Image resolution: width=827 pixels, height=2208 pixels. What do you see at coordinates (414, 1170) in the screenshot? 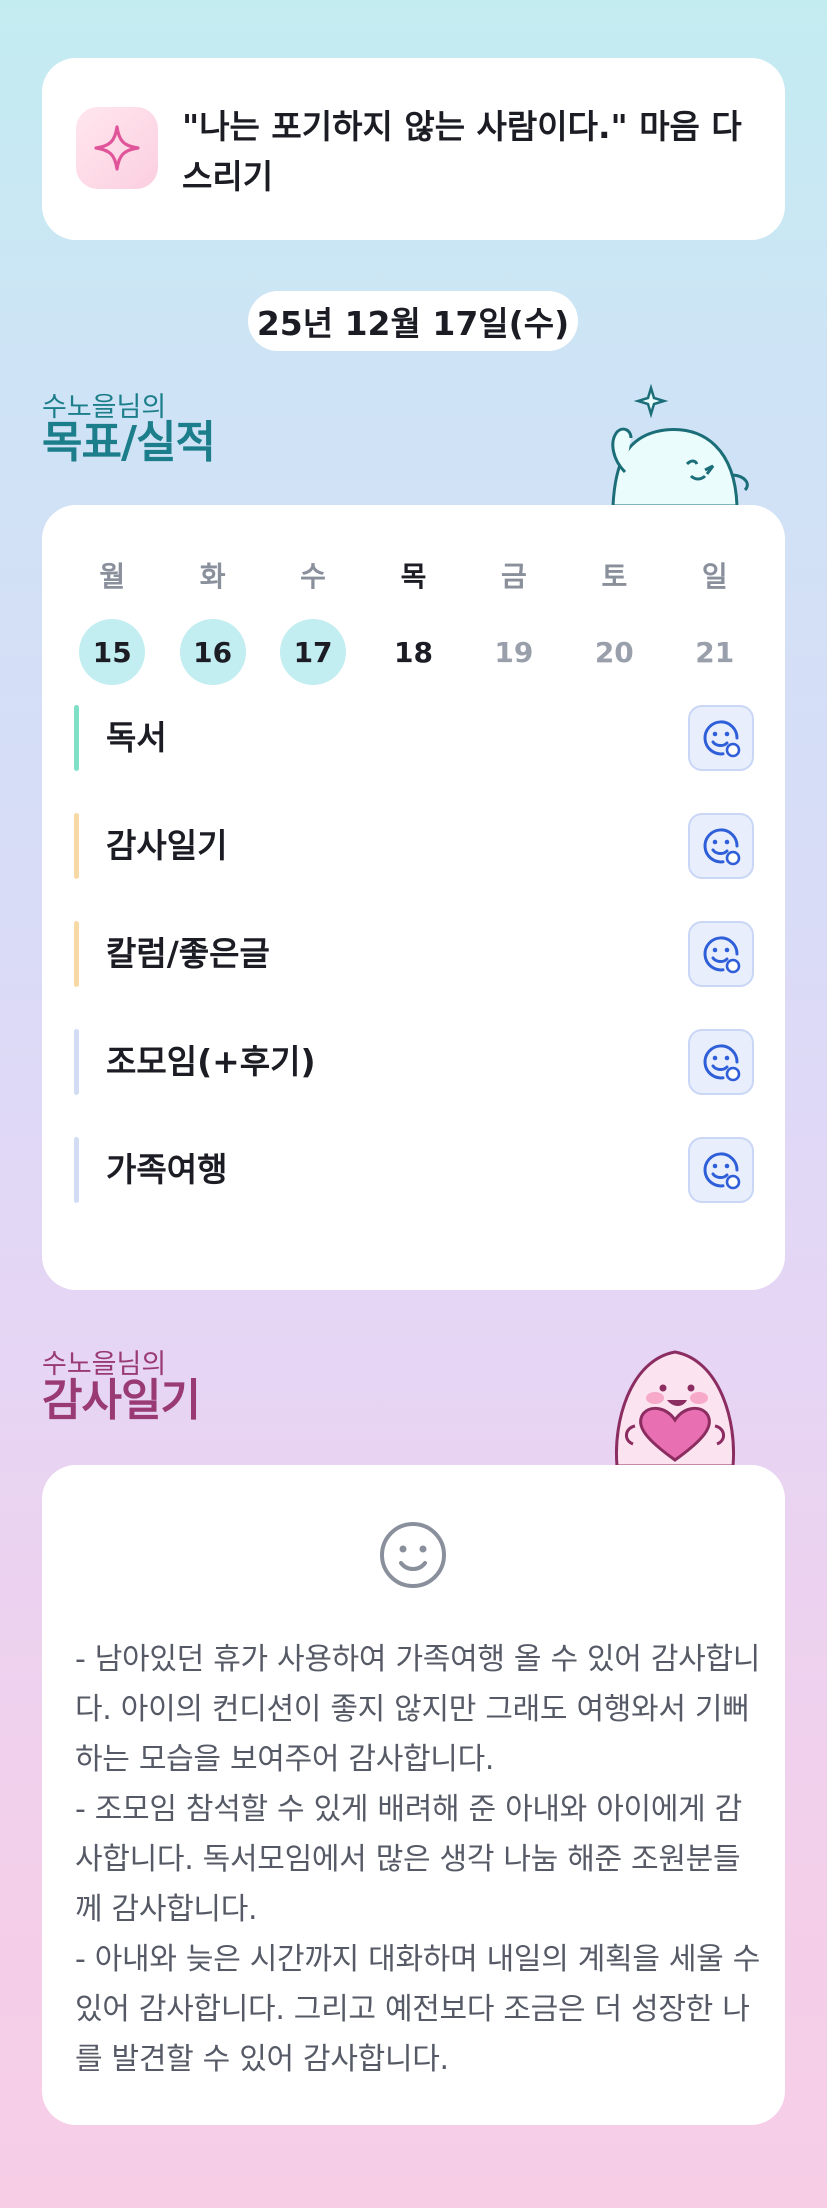
I see `goal-row: 가족여행` at bounding box center [414, 1170].